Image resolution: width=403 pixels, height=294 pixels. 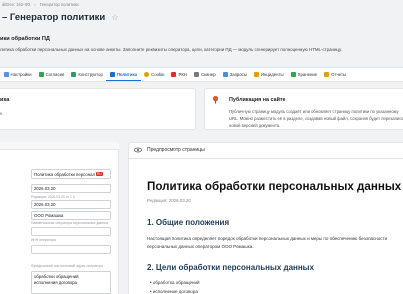 I want to click on document-icon, so click(x=112, y=74).